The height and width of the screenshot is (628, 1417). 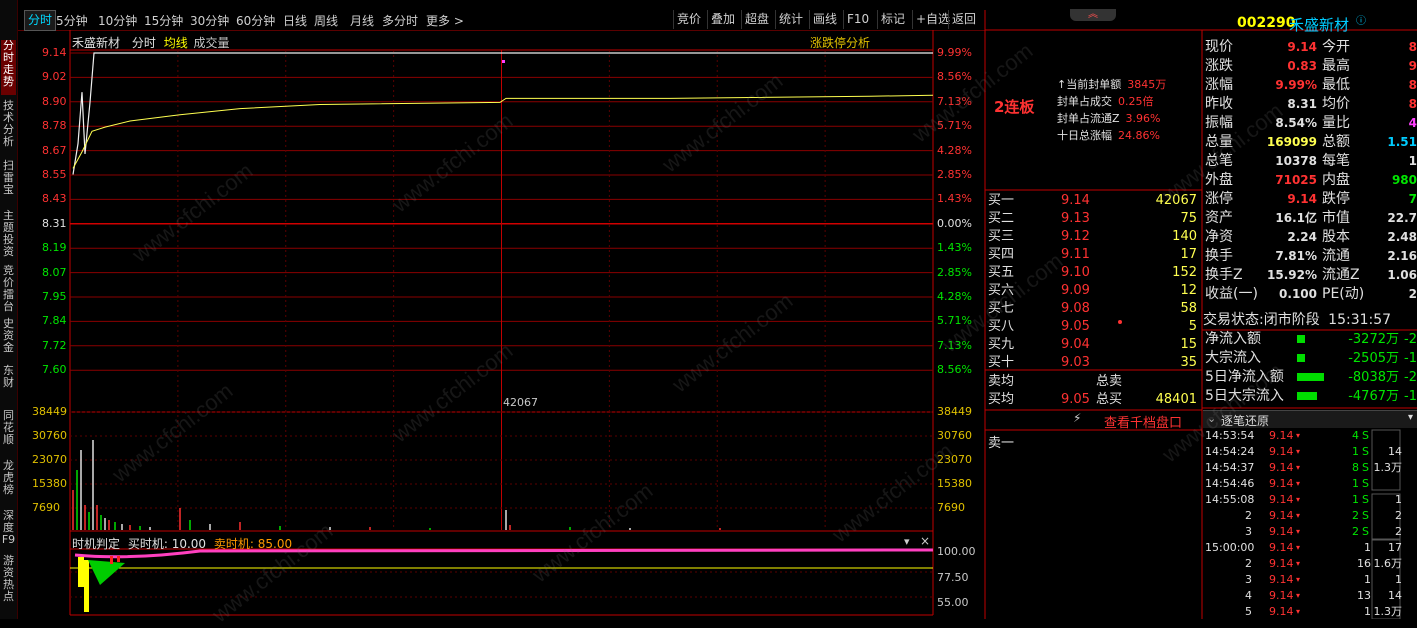 I want to click on tick-row: 2 9.14 ▾ 16 1.6万, so click(x=1311, y=564).